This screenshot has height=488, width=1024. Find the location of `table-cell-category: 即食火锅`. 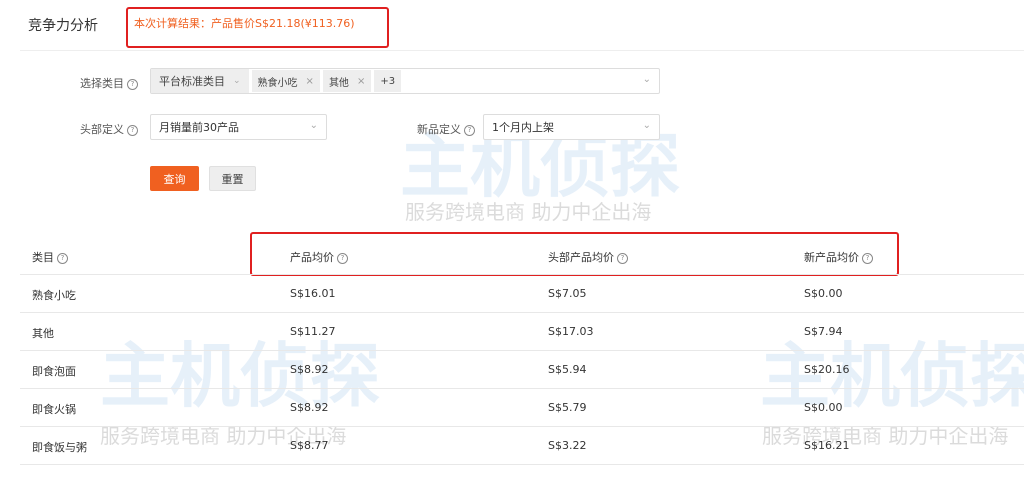

table-cell-category: 即食火锅 is located at coordinates (54, 409).